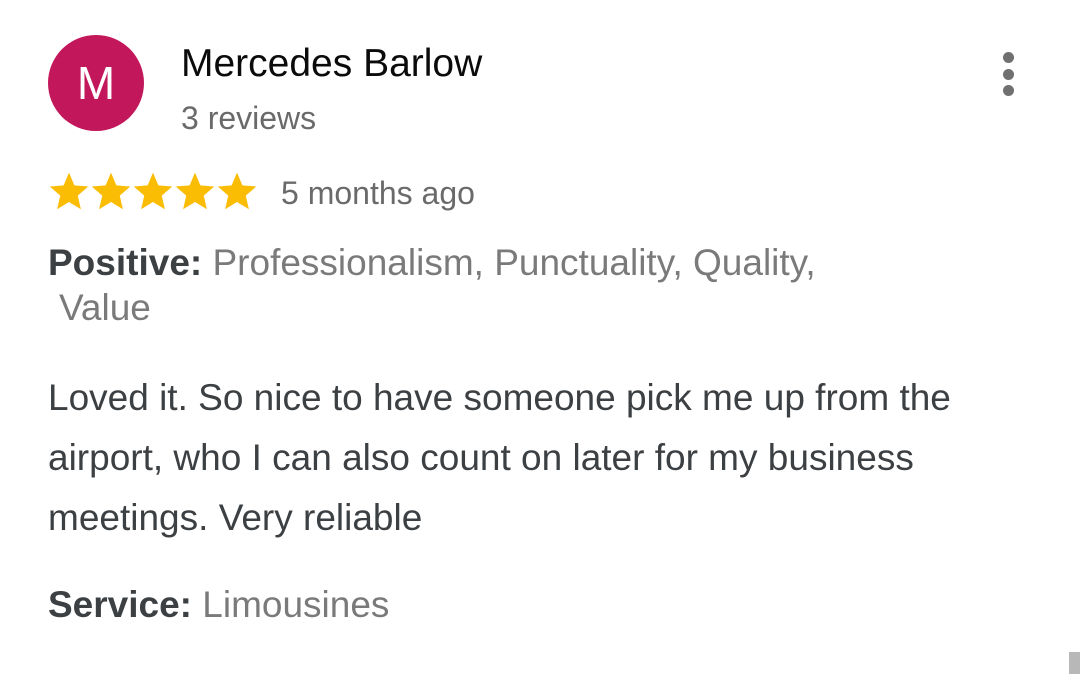  What do you see at coordinates (105, 307) in the screenshot?
I see `positive-values-line2: Value` at bounding box center [105, 307].